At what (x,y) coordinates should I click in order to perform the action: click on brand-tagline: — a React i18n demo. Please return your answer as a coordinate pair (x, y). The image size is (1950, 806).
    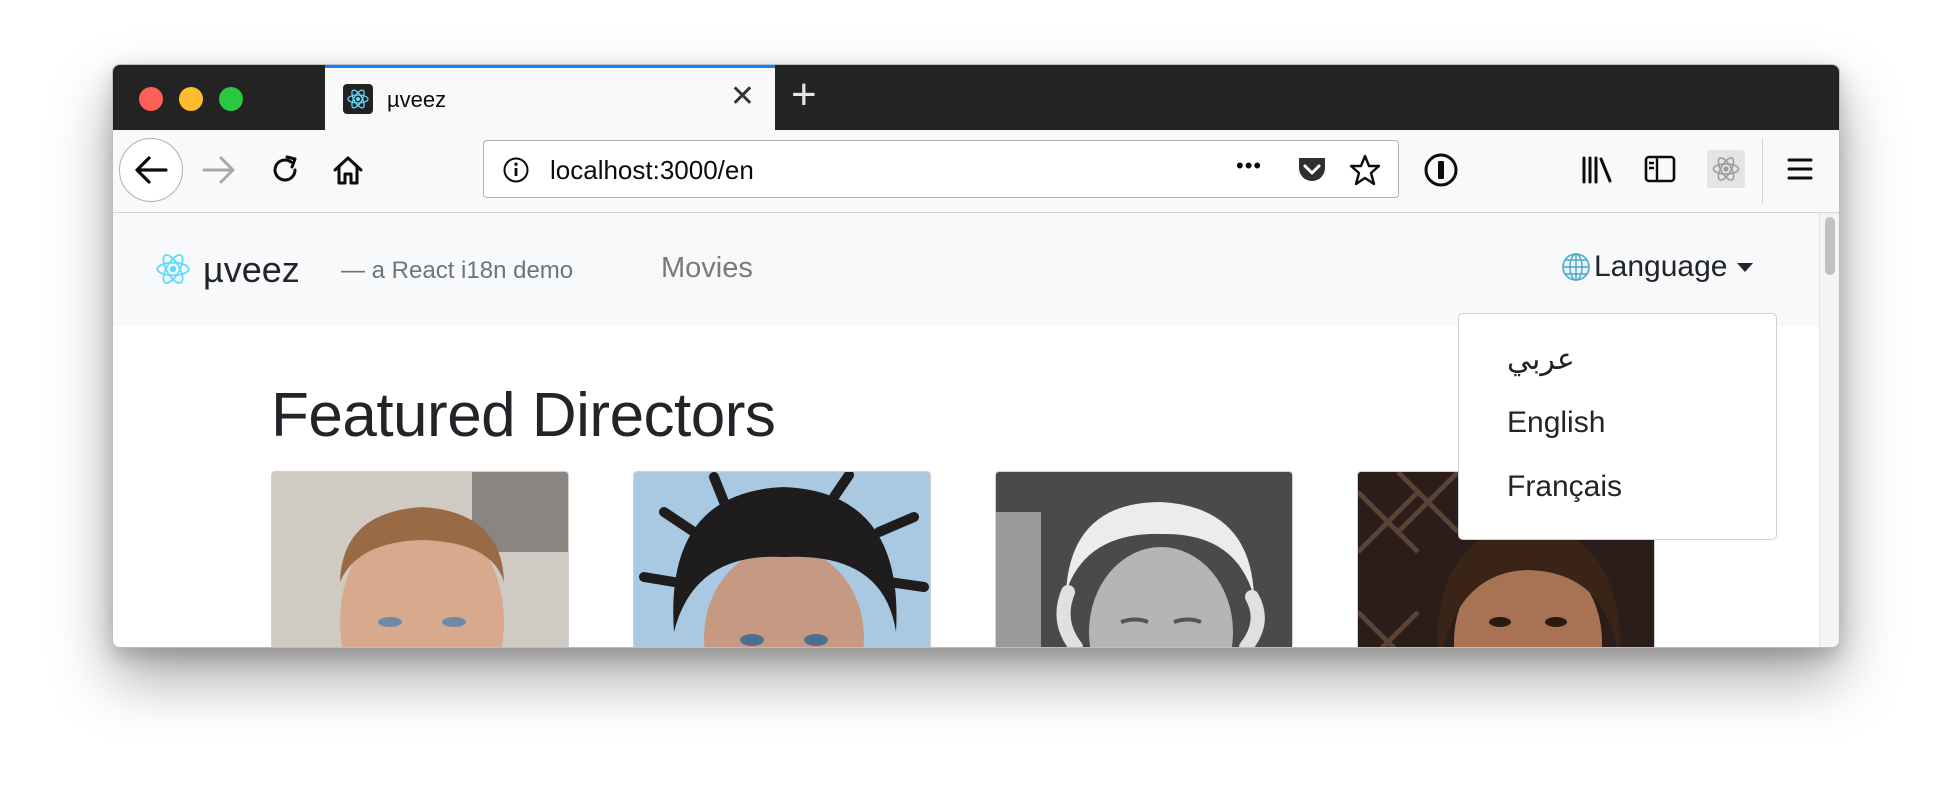
    Looking at the image, I should click on (457, 270).